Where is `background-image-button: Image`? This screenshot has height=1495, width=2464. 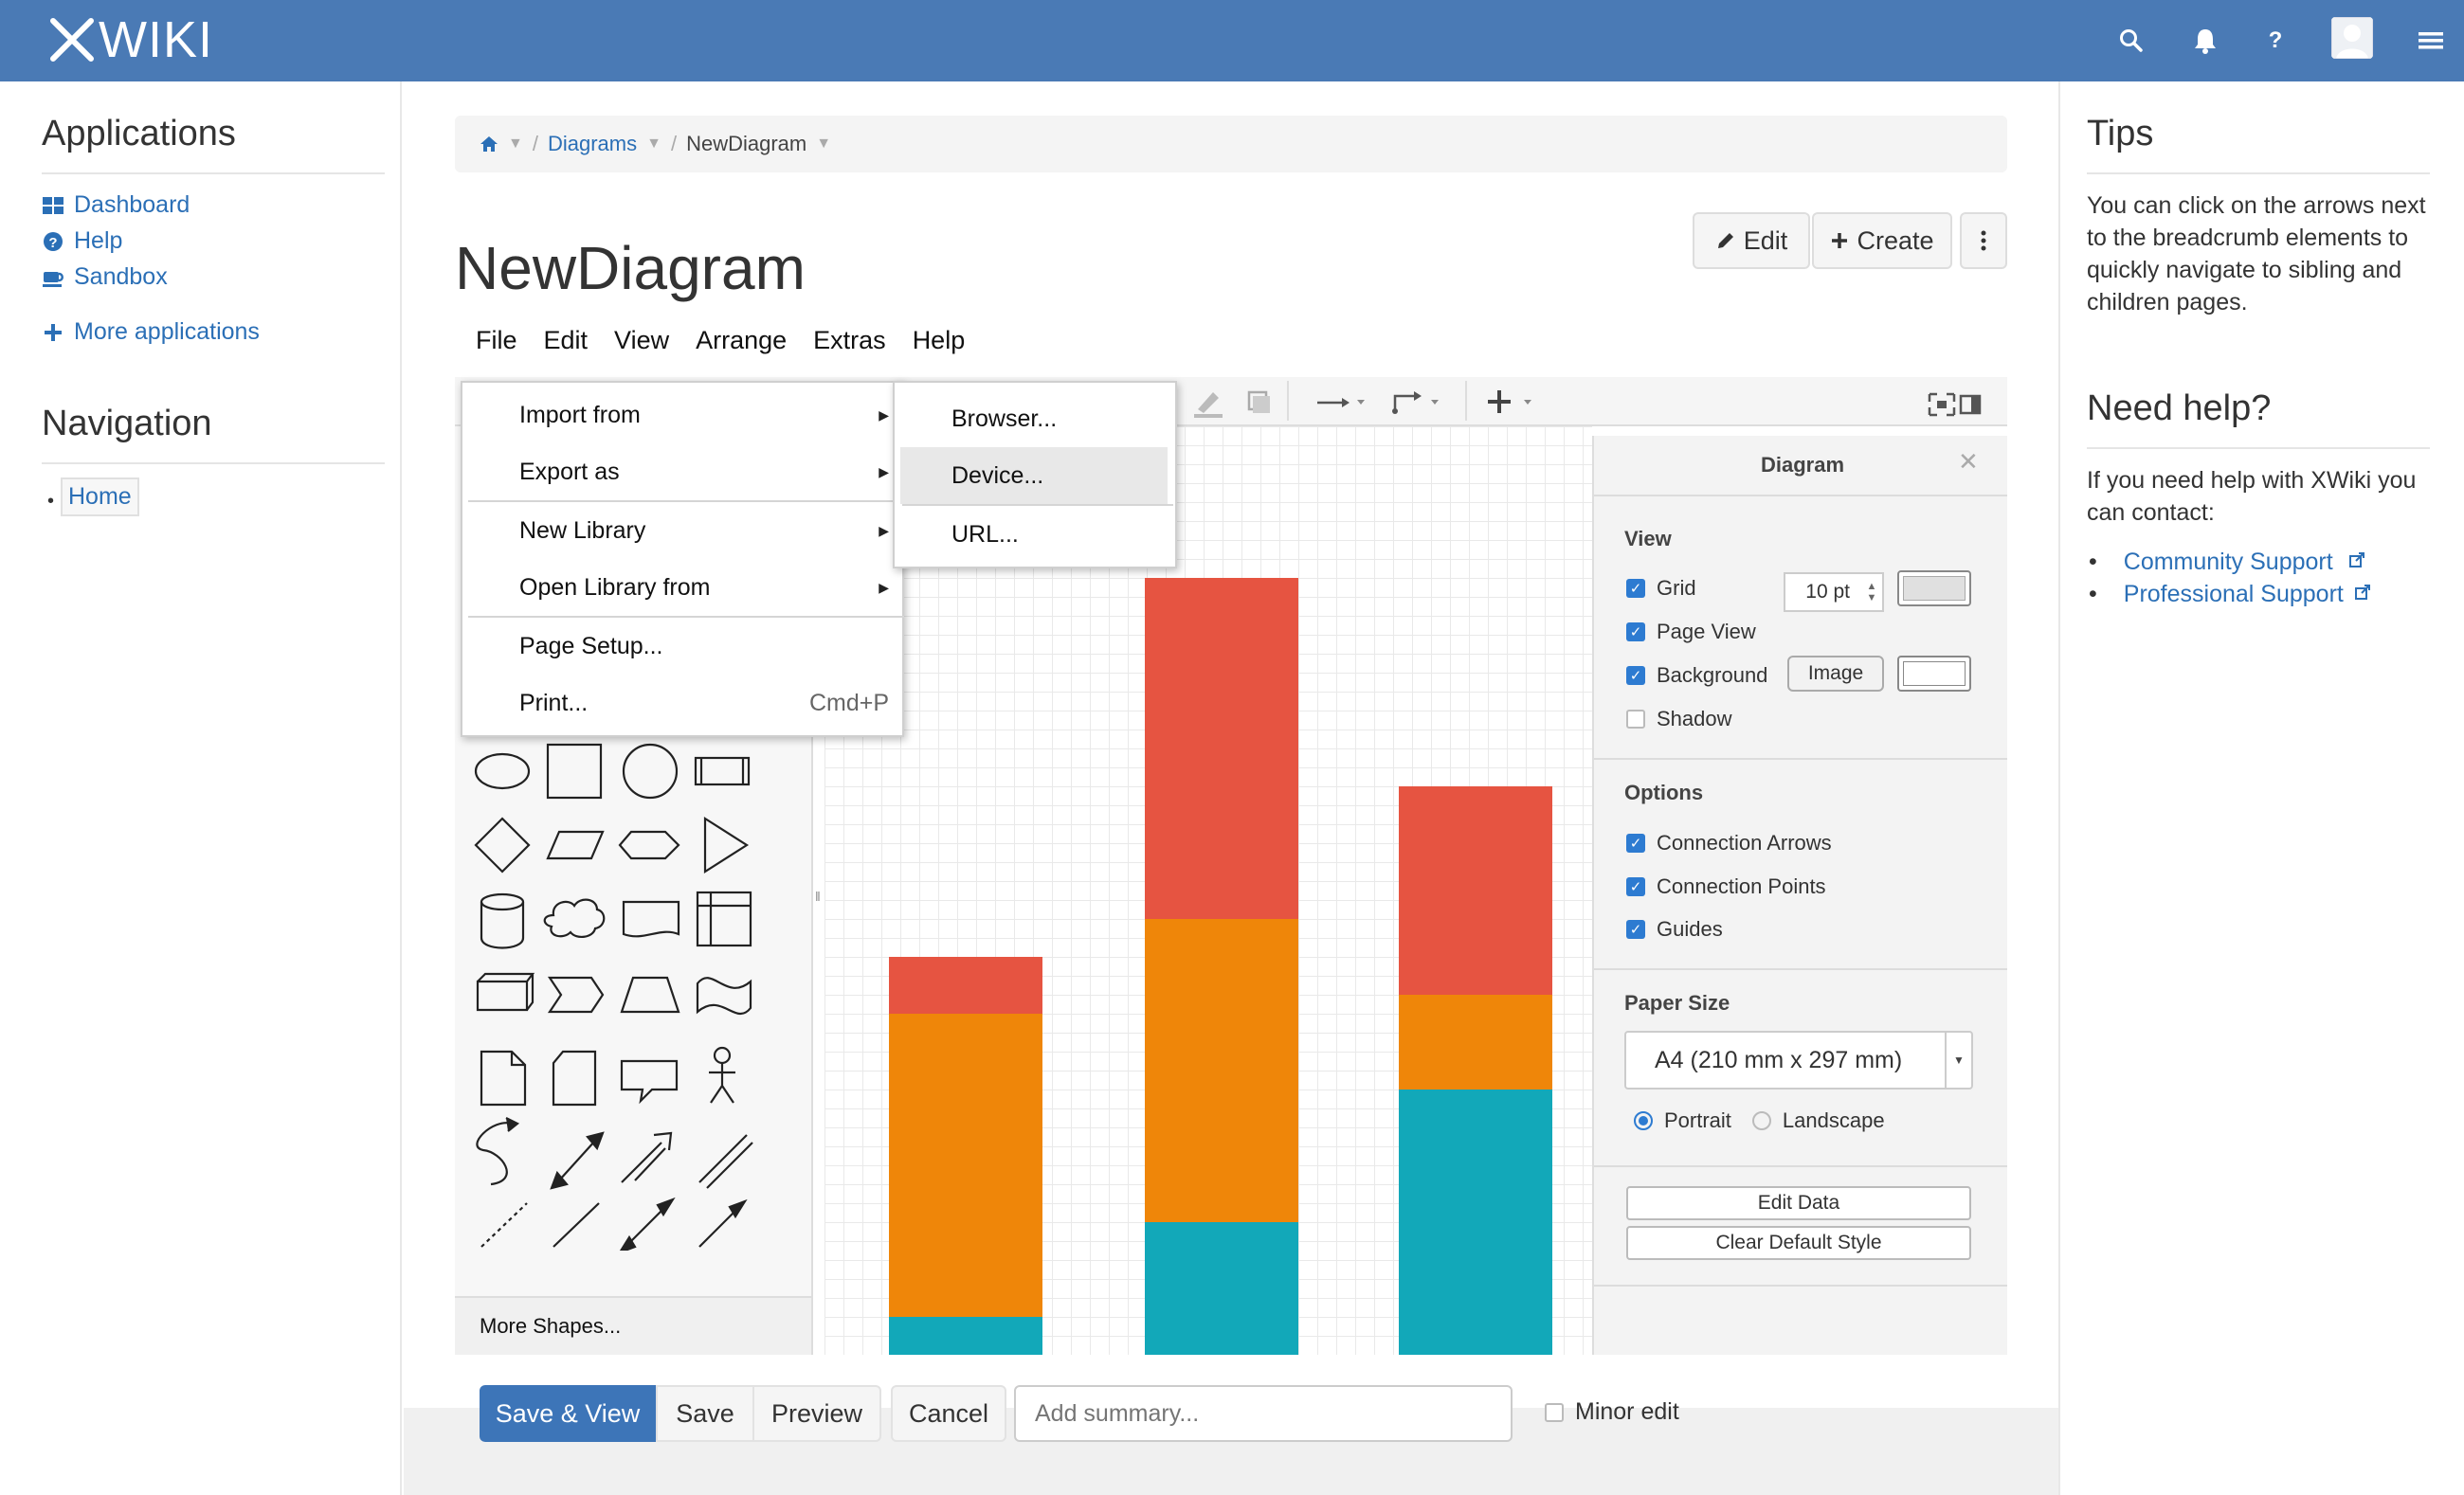
background-image-button: Image is located at coordinates (1835, 674).